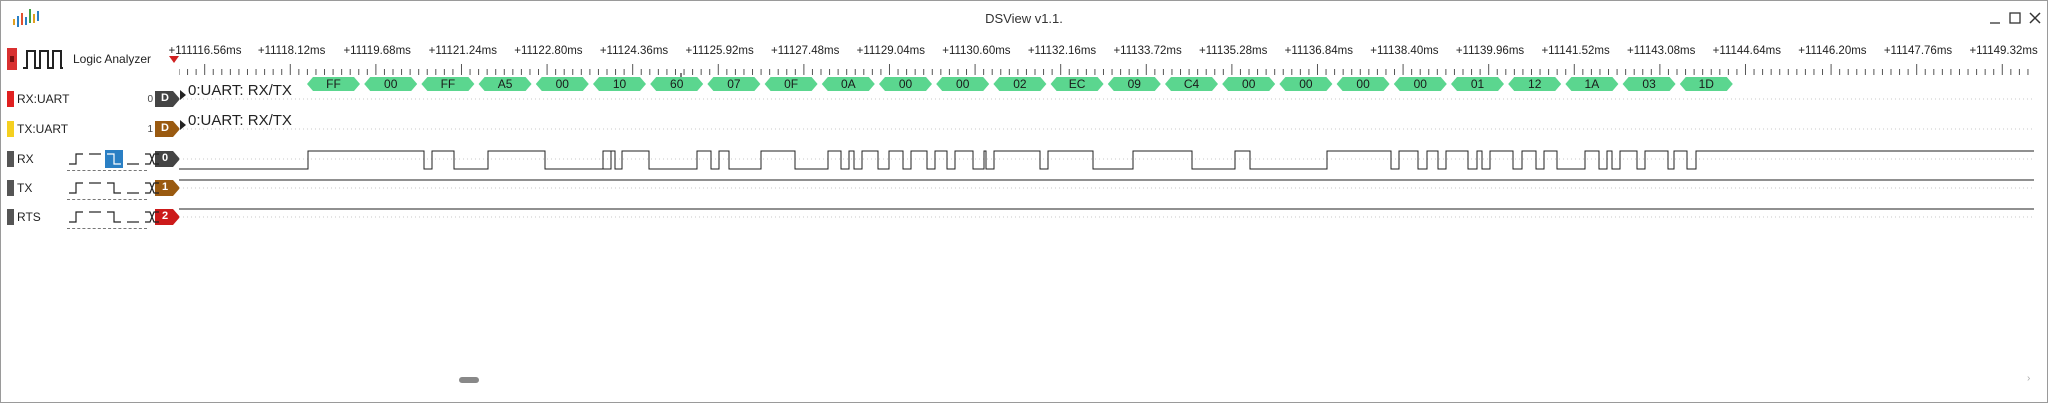 The image size is (2048, 403). Describe the element at coordinates (1062, 51) in the screenshot. I see `ruler-label: +11132.16ms` at that location.